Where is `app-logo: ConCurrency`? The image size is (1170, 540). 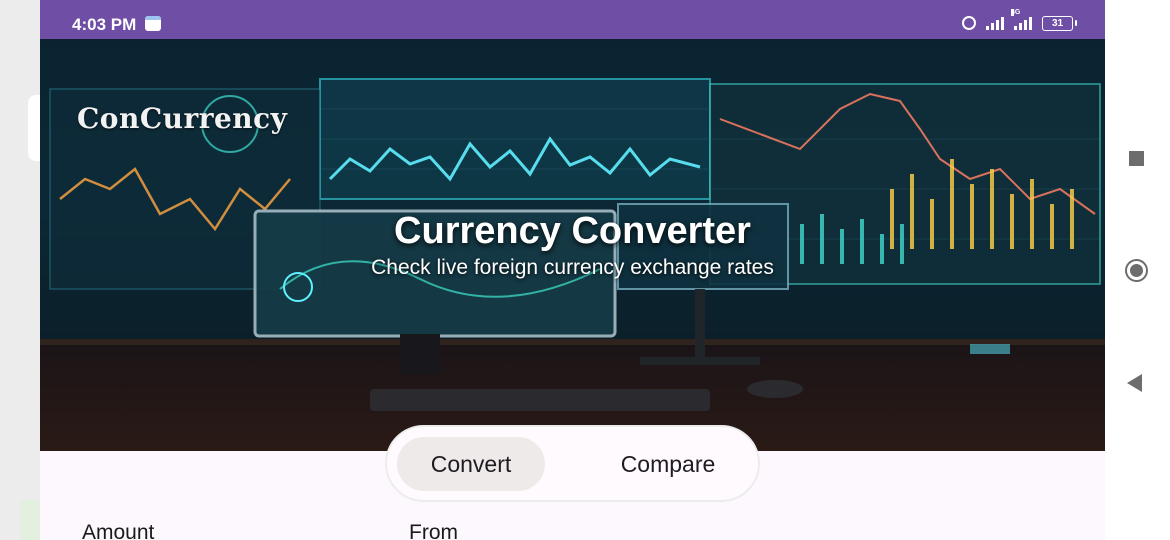 app-logo: ConCurrency is located at coordinates (182, 118).